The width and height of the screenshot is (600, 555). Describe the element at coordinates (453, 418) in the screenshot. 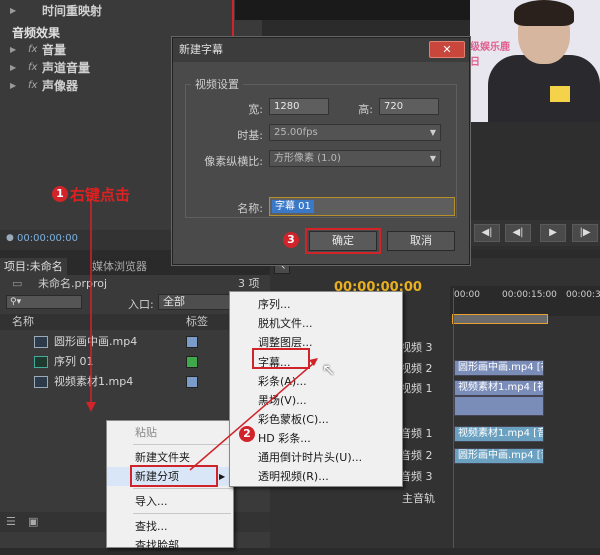

I see `playhead` at that location.